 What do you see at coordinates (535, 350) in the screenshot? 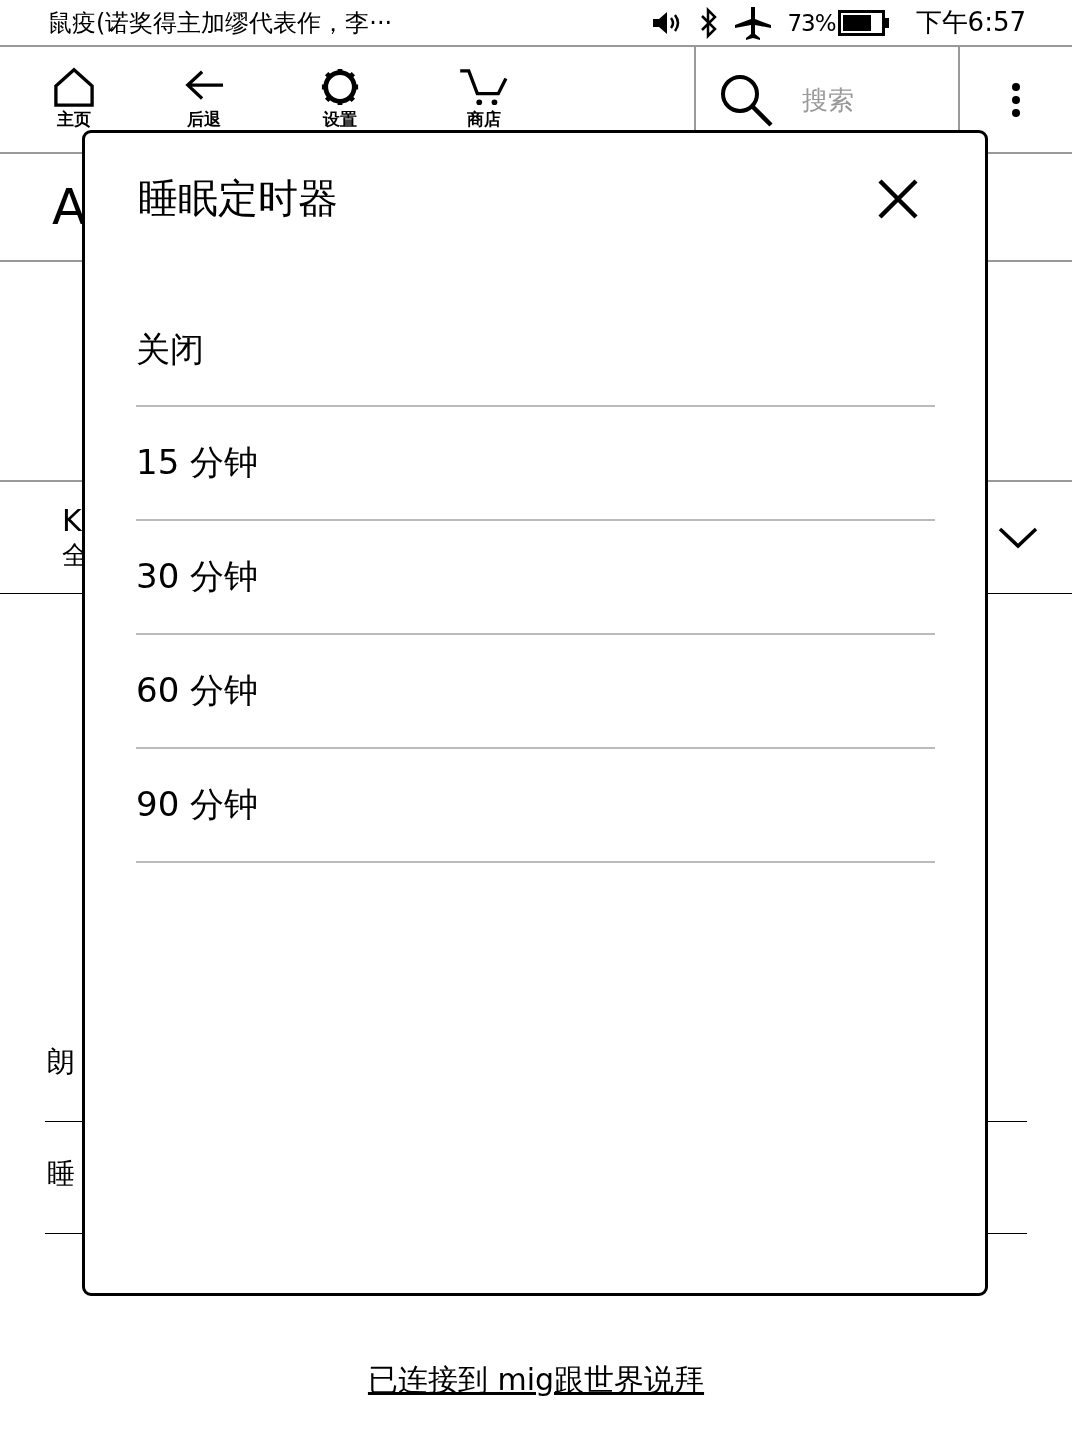
I see `timer-option: 关闭` at bounding box center [535, 350].